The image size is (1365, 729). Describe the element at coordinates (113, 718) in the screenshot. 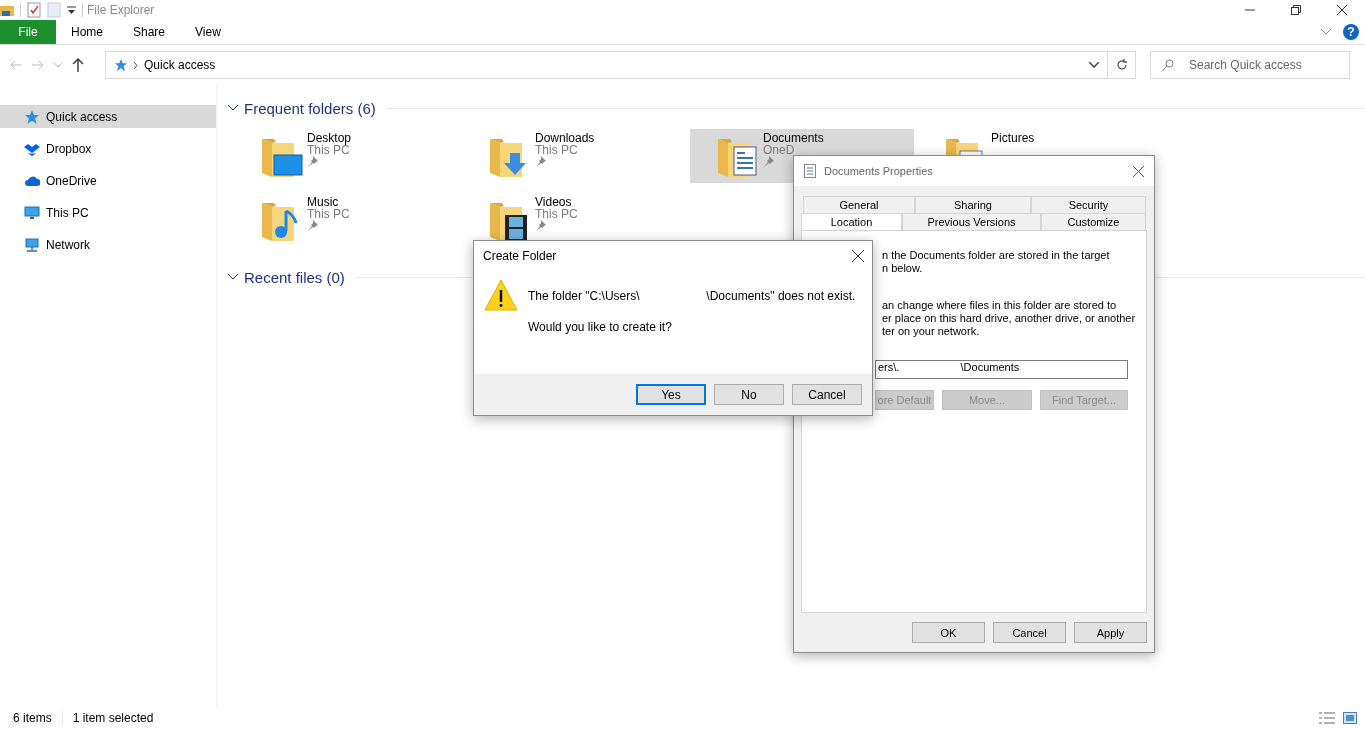

I see `selection-count: 1 item selected` at that location.